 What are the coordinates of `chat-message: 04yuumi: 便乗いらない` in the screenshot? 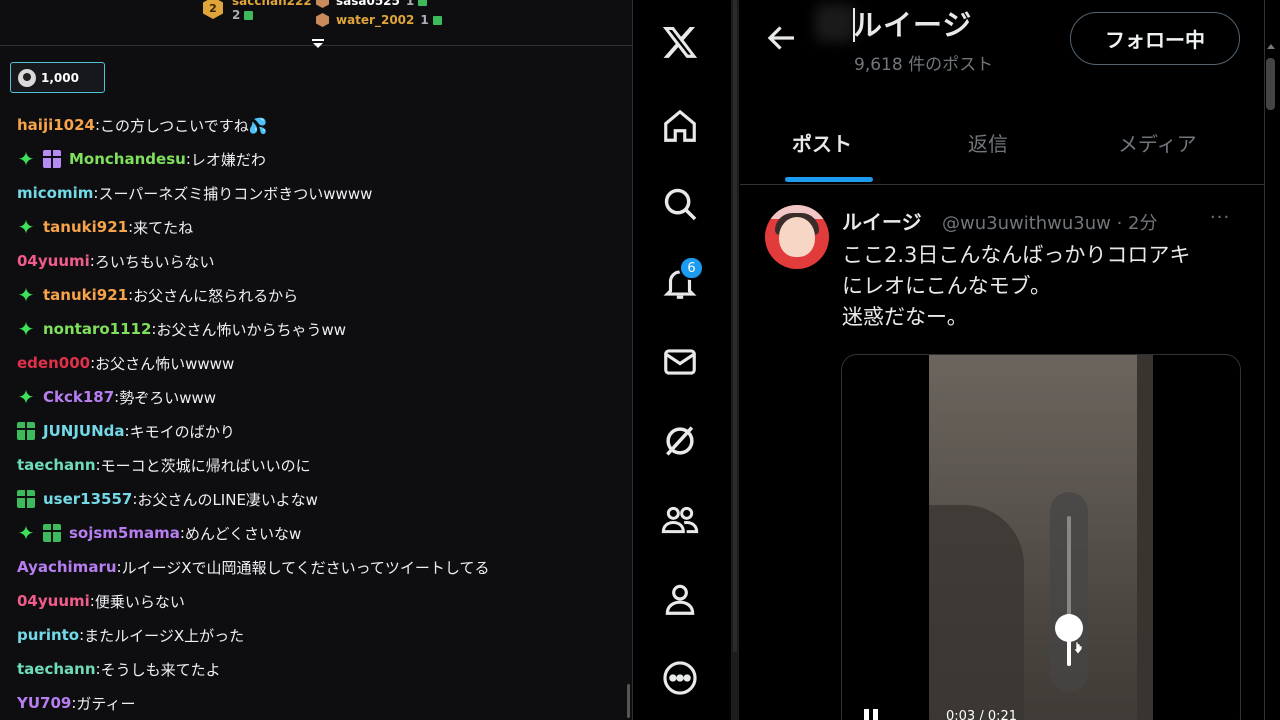 It's located at (316, 601).